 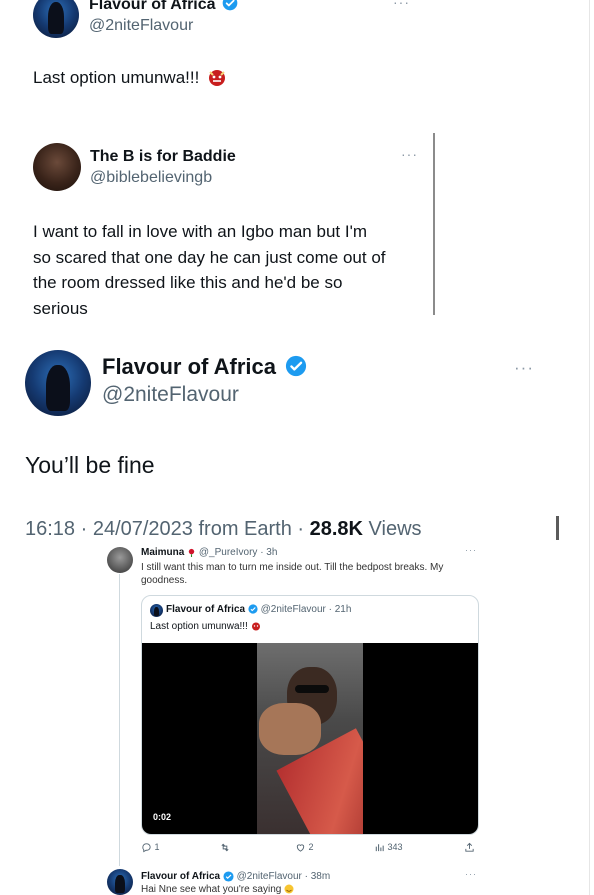 I want to click on text-line: goodness., so click(x=164, y=580).